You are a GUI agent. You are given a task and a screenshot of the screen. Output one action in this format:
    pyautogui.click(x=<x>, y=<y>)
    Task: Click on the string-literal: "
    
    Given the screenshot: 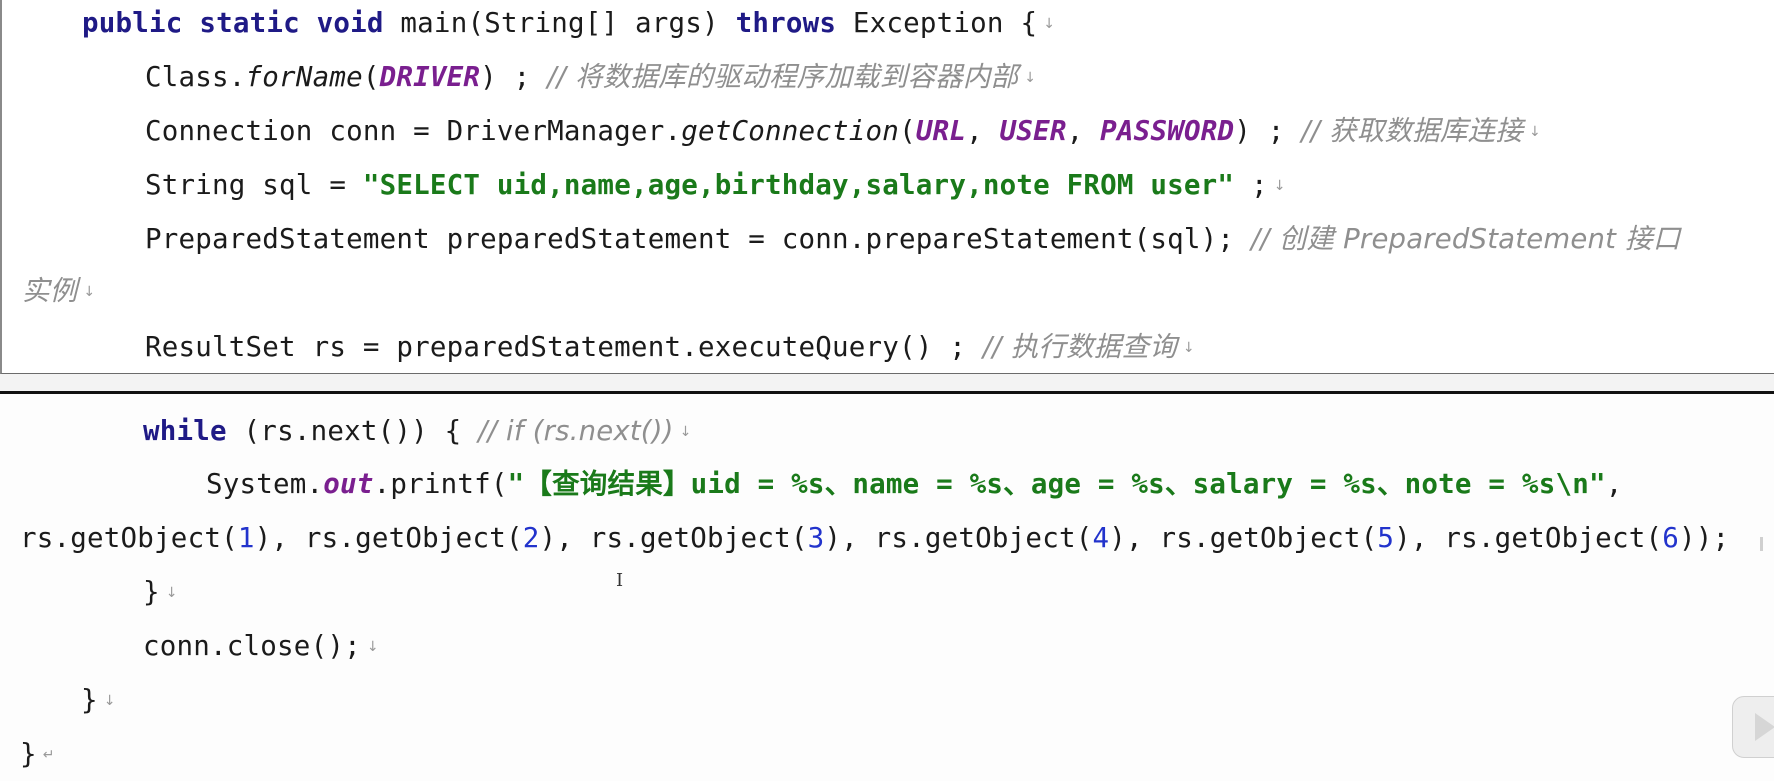 What is the action you would take?
    pyautogui.click(x=516, y=484)
    